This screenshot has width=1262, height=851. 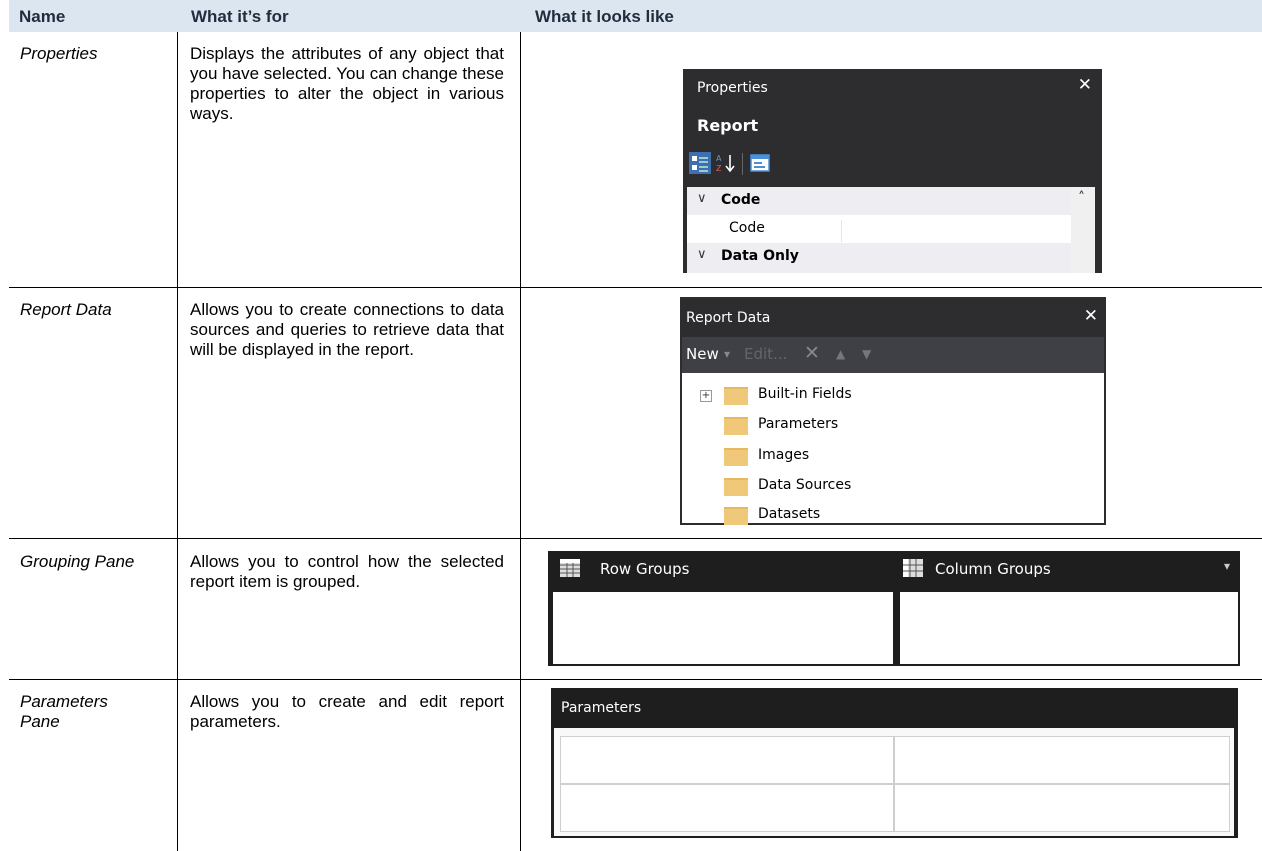 What do you see at coordinates (993, 569) in the screenshot?
I see `column-groups-label: Column Groups` at bounding box center [993, 569].